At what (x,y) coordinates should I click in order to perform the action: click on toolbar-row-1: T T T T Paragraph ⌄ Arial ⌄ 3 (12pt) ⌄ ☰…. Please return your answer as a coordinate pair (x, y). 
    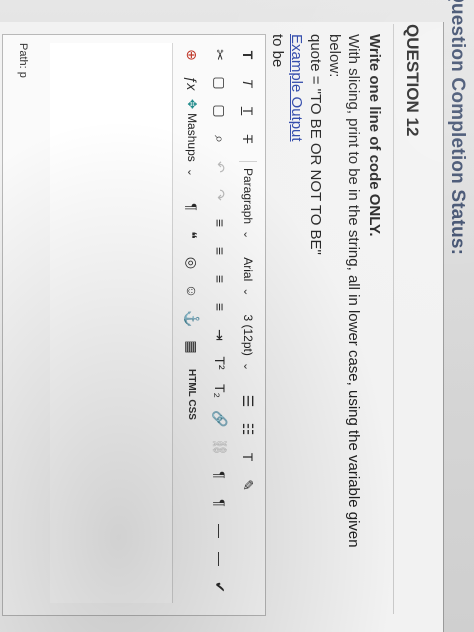
    Looking at the image, I should click on (248, 272).